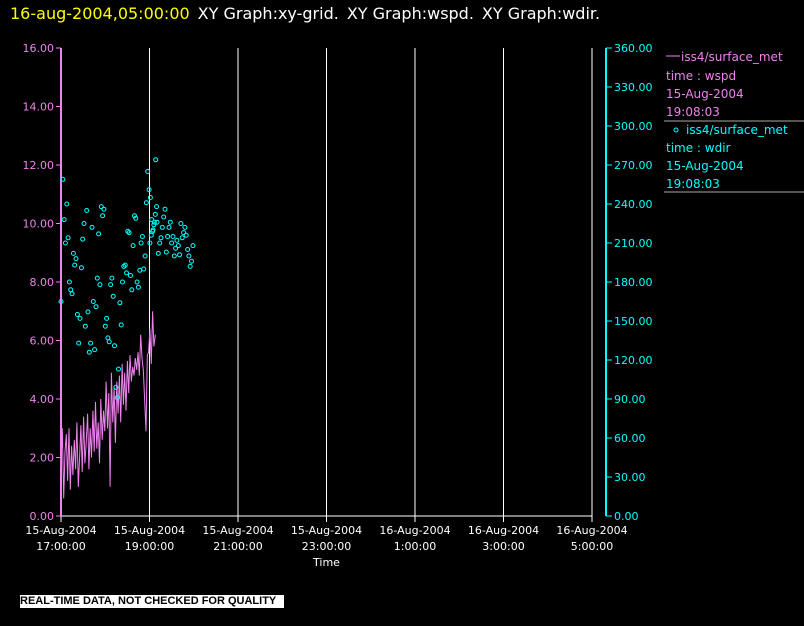 The image size is (804, 626). Describe the element at coordinates (42, 399) in the screenshot. I see `y-left-tick-label: 4.00` at that location.